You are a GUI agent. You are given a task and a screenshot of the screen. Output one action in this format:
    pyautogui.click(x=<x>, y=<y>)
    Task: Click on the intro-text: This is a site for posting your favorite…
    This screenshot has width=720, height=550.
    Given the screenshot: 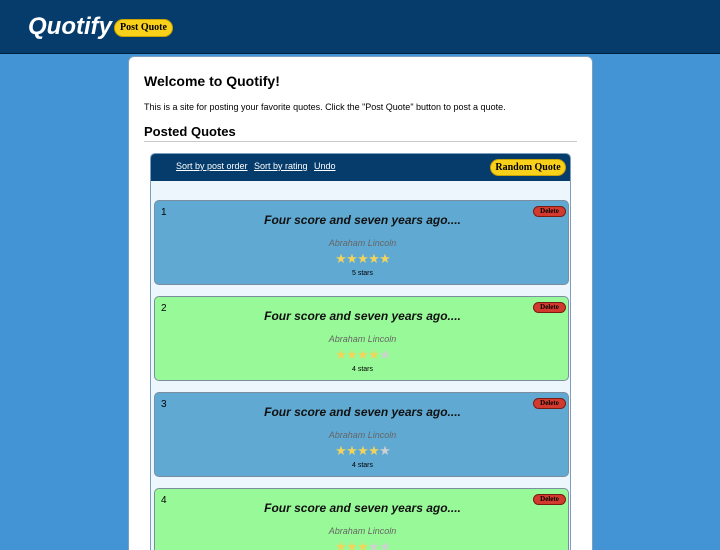 What is the action you would take?
    pyautogui.click(x=325, y=107)
    